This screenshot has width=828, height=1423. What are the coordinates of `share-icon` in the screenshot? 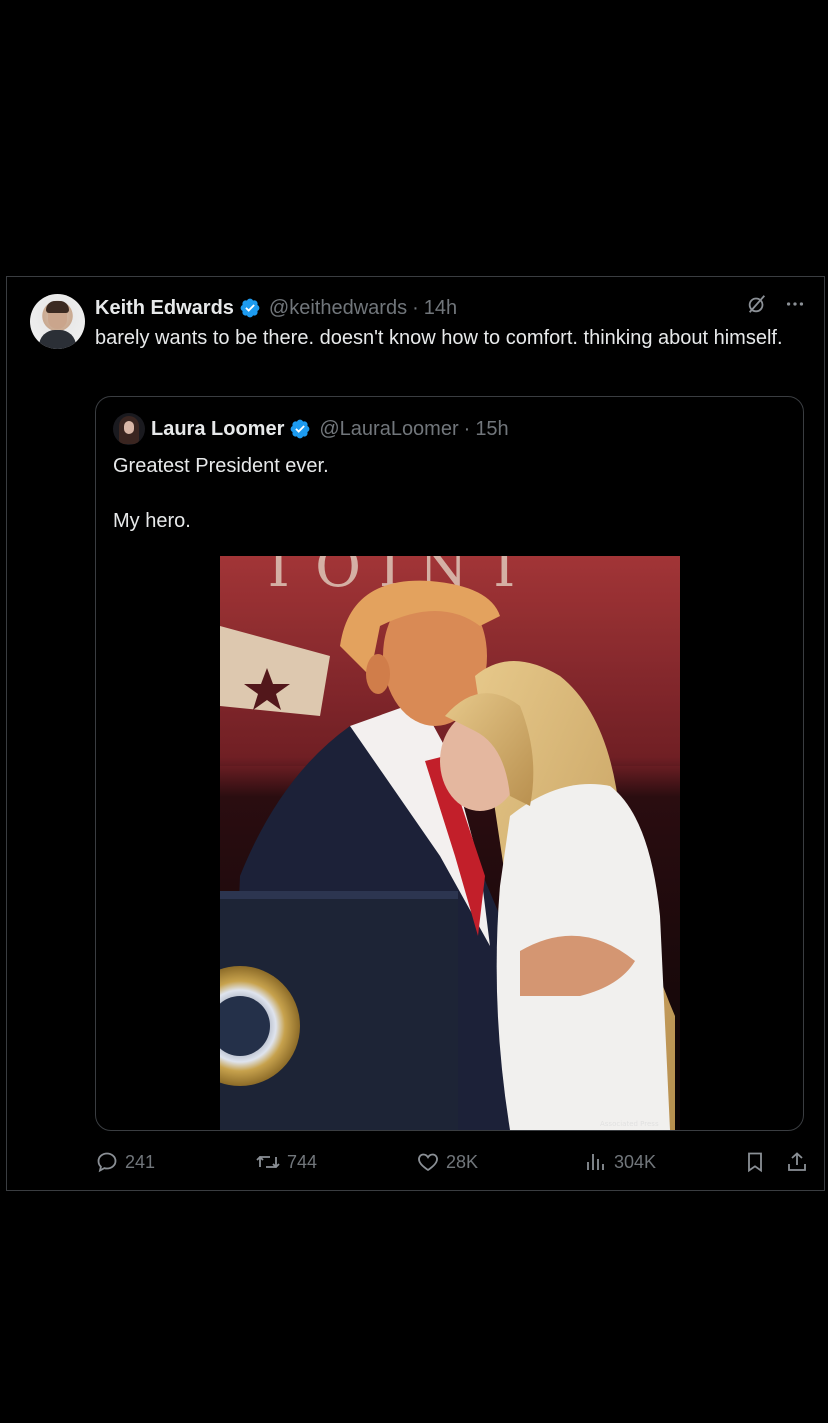 It's located at (797, 1161).